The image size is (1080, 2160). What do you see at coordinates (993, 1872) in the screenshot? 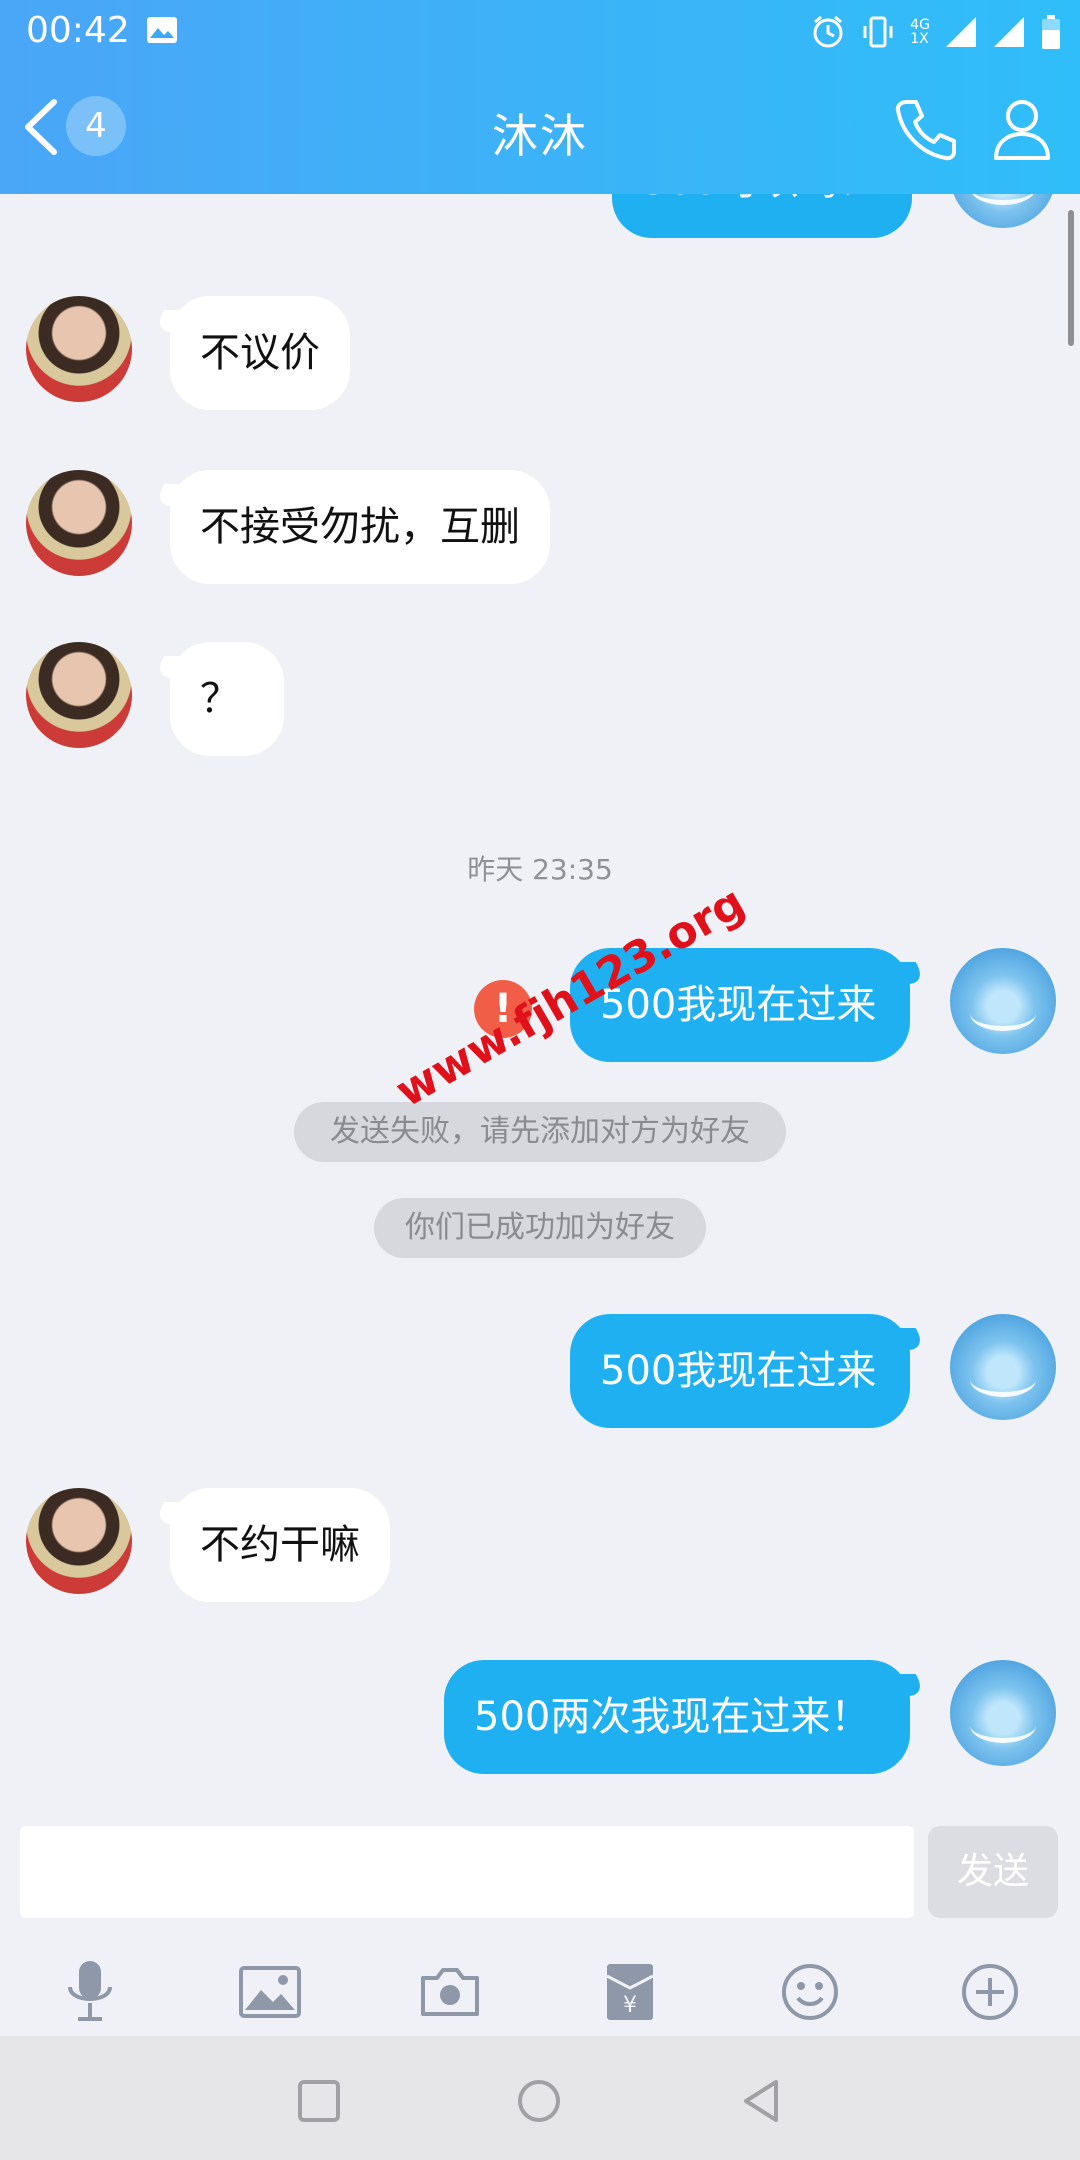
I see `send-button: 发送` at bounding box center [993, 1872].